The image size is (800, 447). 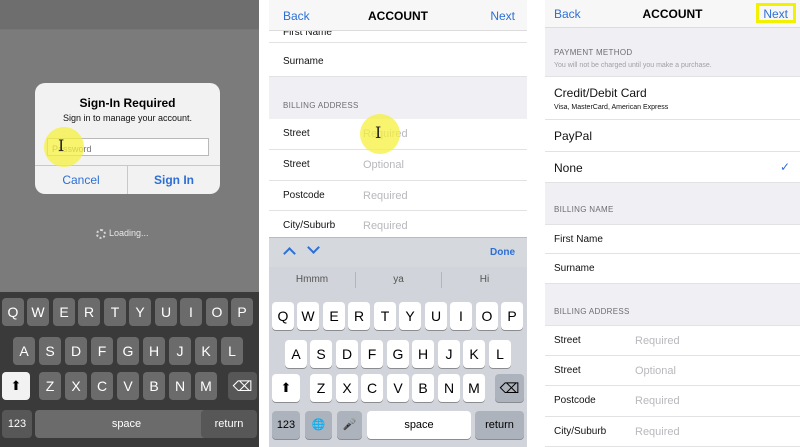 What do you see at coordinates (81, 180) in the screenshot?
I see `cancel-button: Cancel` at bounding box center [81, 180].